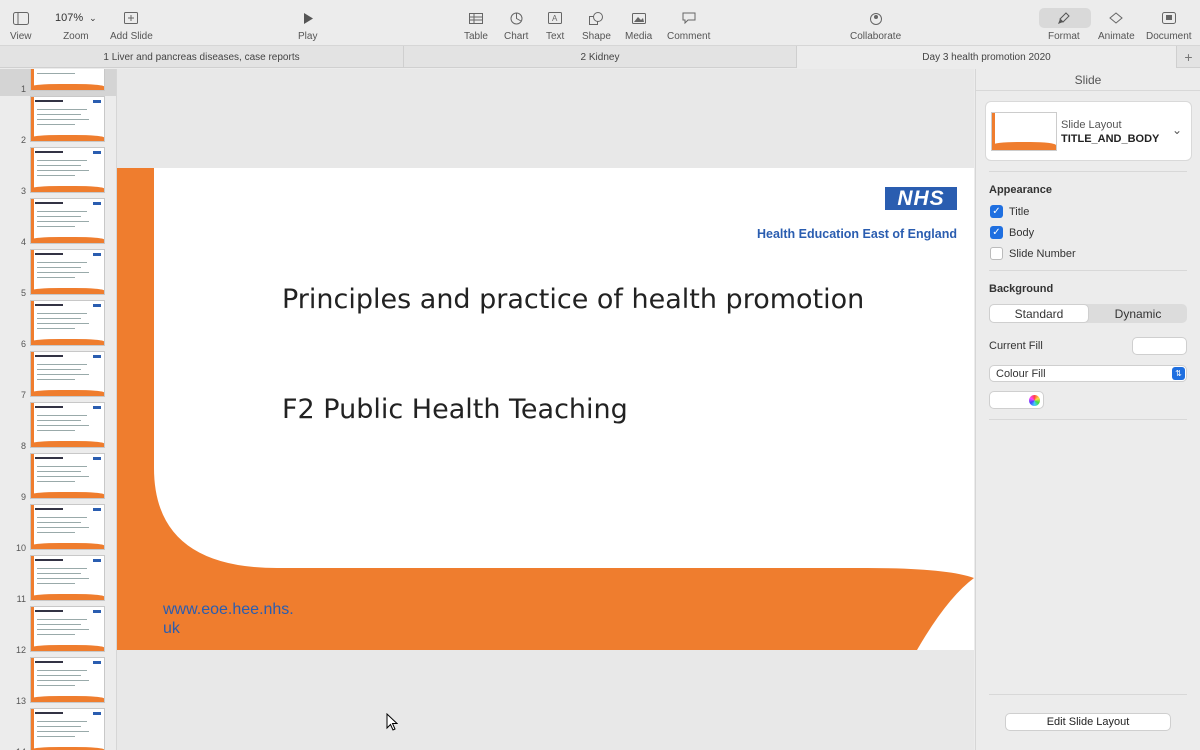 This screenshot has height=750, width=1200. Describe the element at coordinates (20, 650) in the screenshot. I see `slide-number: 12` at that location.